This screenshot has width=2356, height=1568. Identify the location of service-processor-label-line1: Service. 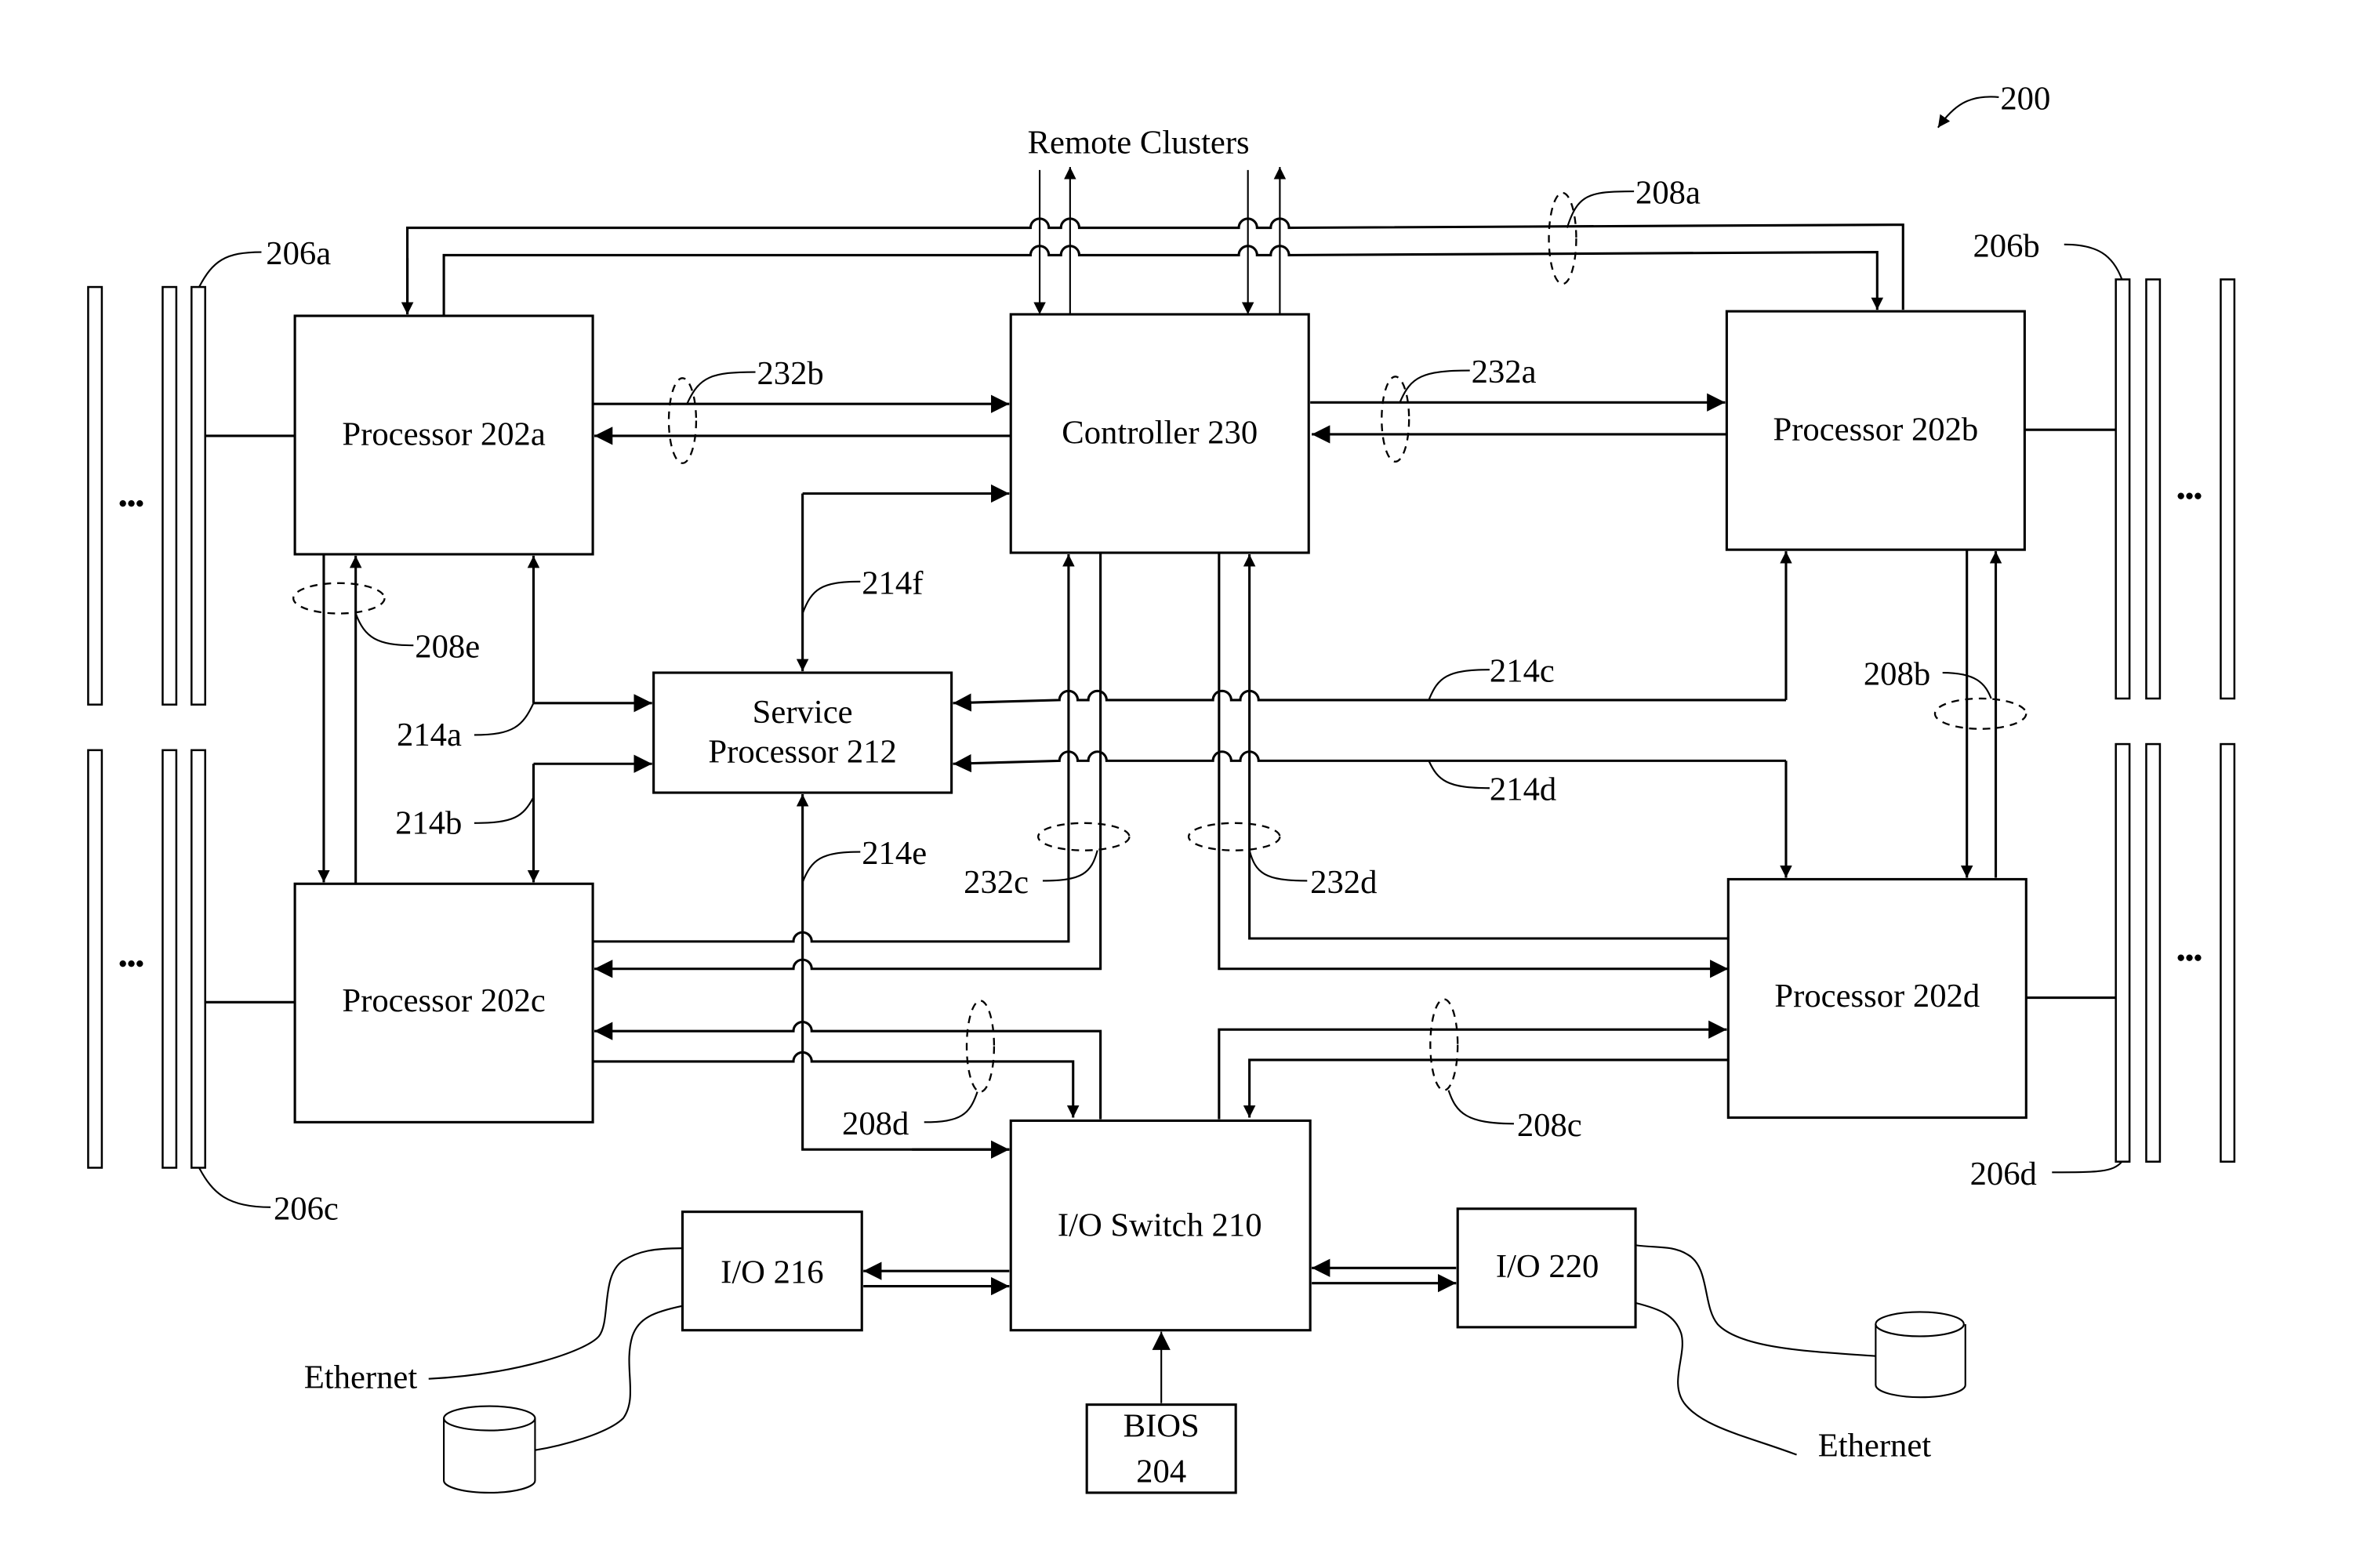
(803, 712).